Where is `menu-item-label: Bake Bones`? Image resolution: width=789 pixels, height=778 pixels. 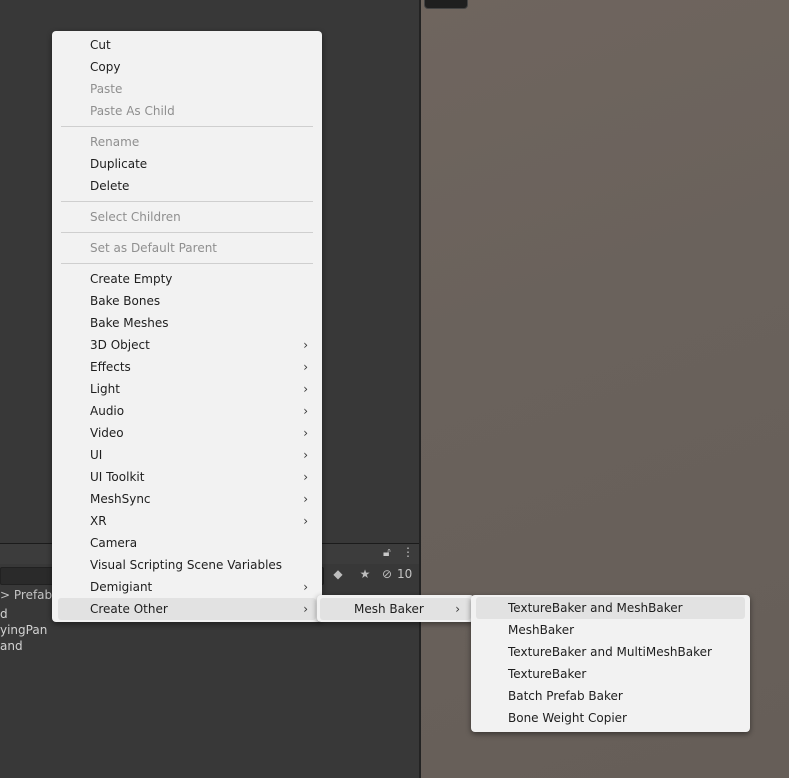
menu-item-label: Bake Bones is located at coordinates (125, 301).